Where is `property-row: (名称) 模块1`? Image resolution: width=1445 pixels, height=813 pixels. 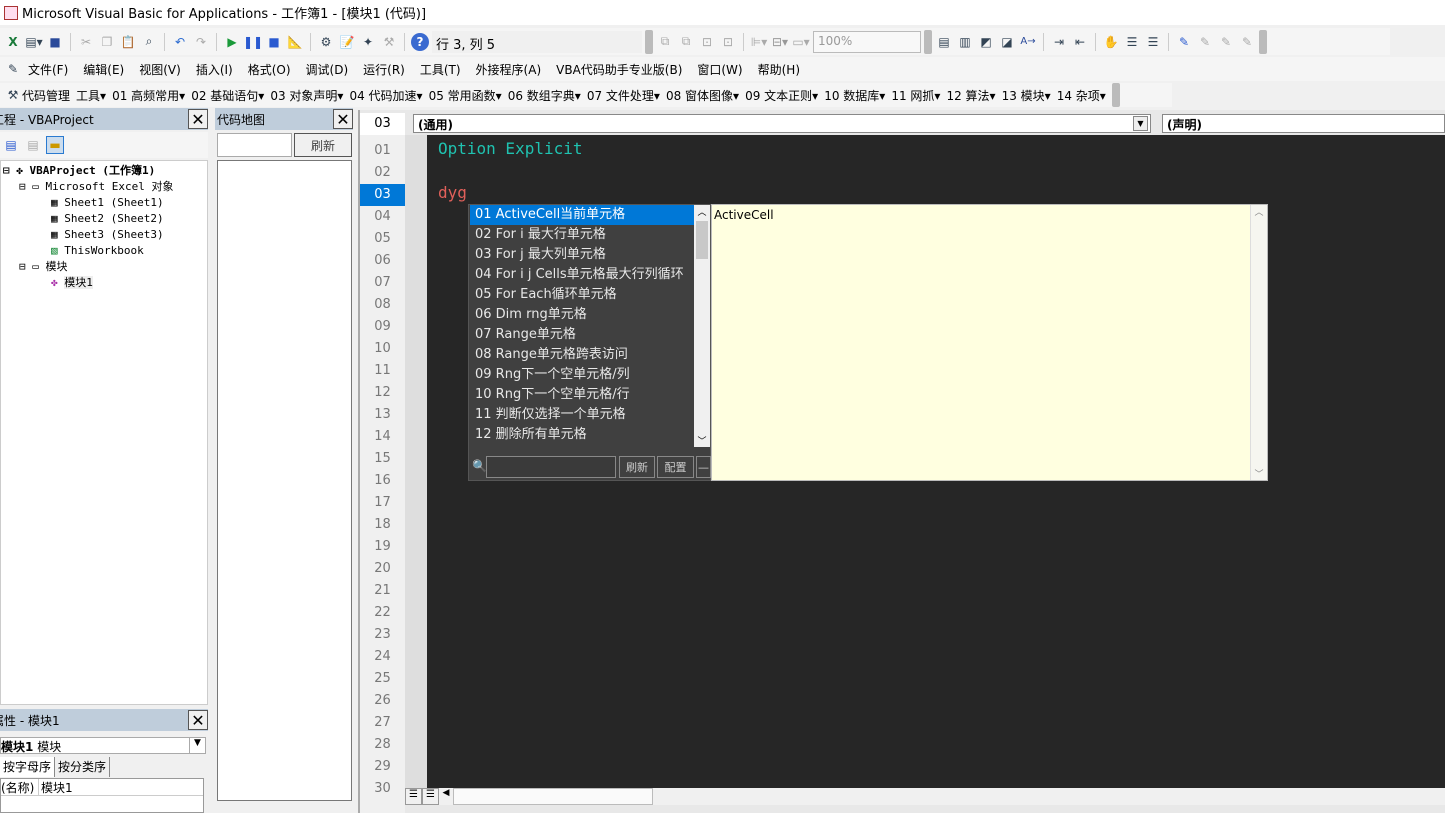 property-row: (名称) 模块1 is located at coordinates (102, 787).